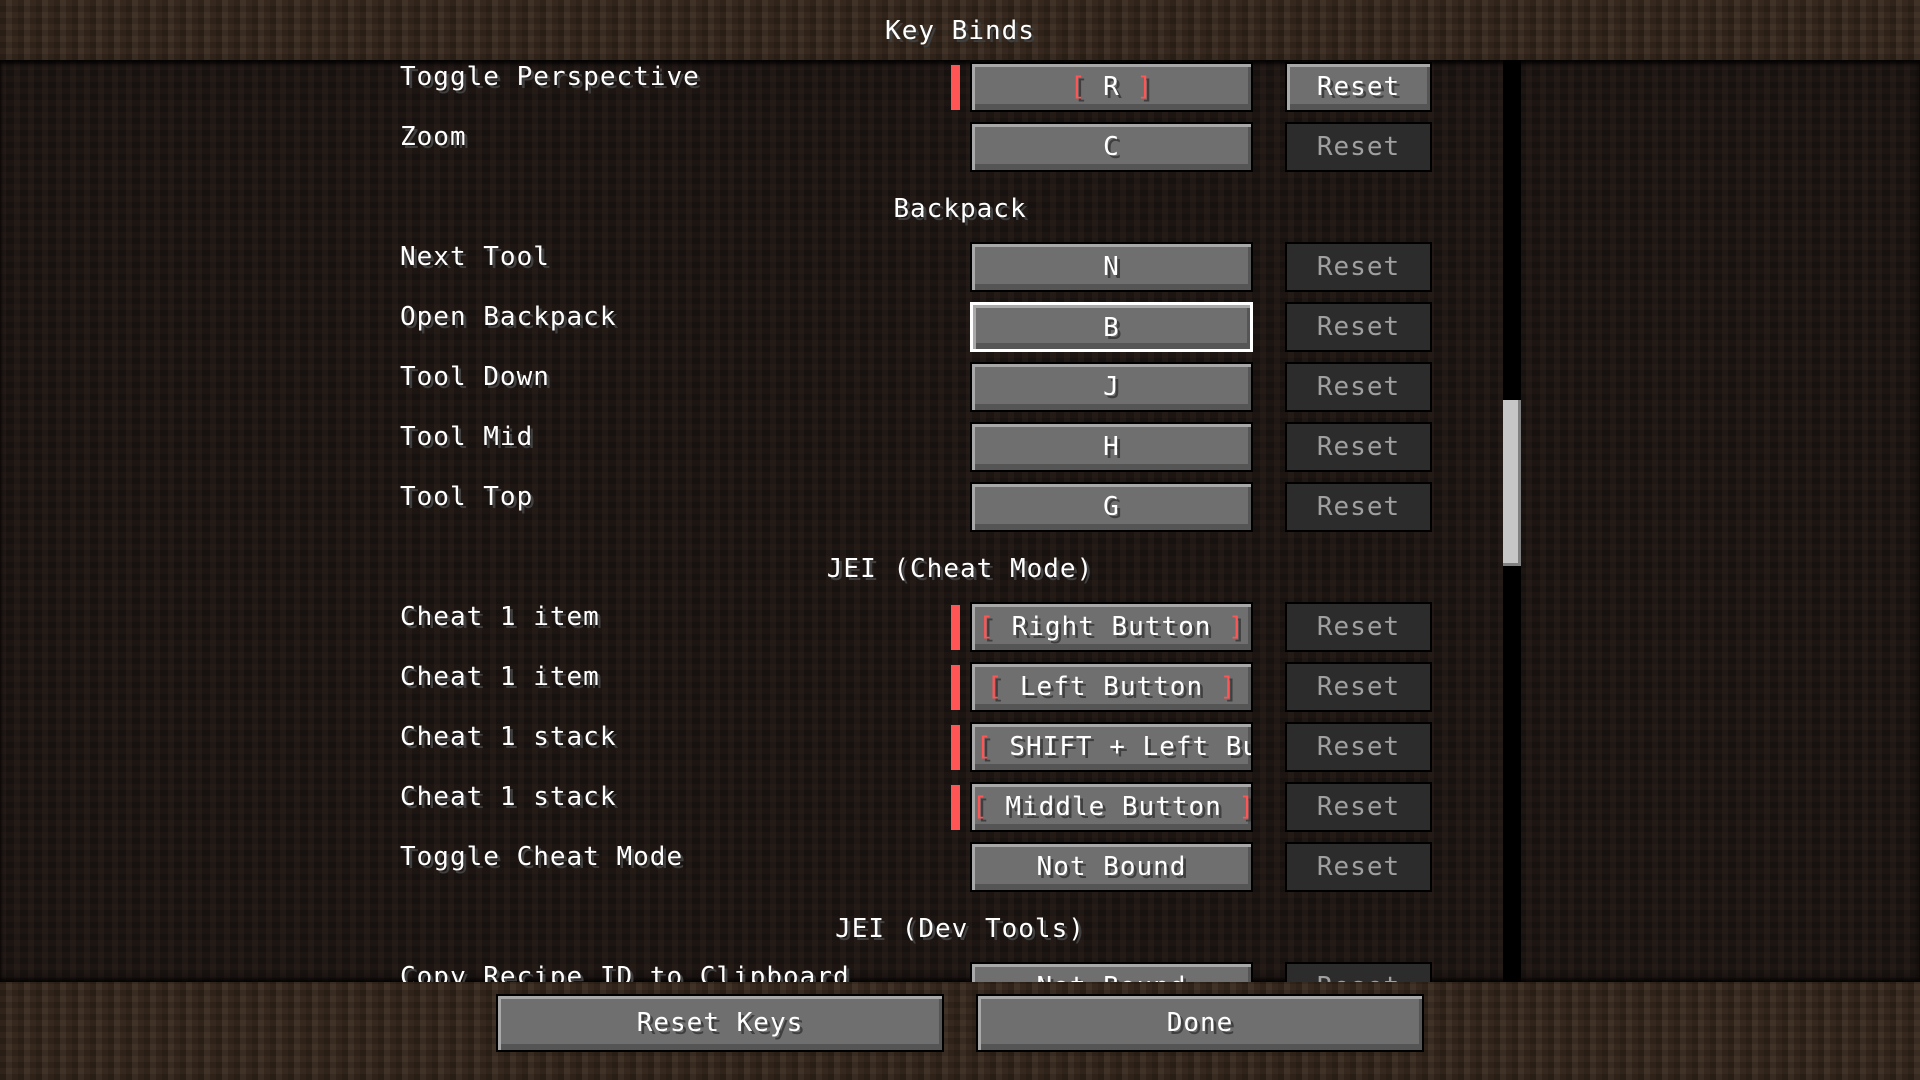 This screenshot has width=1920, height=1080. I want to click on screen-title: Key Binds, so click(960, 31).